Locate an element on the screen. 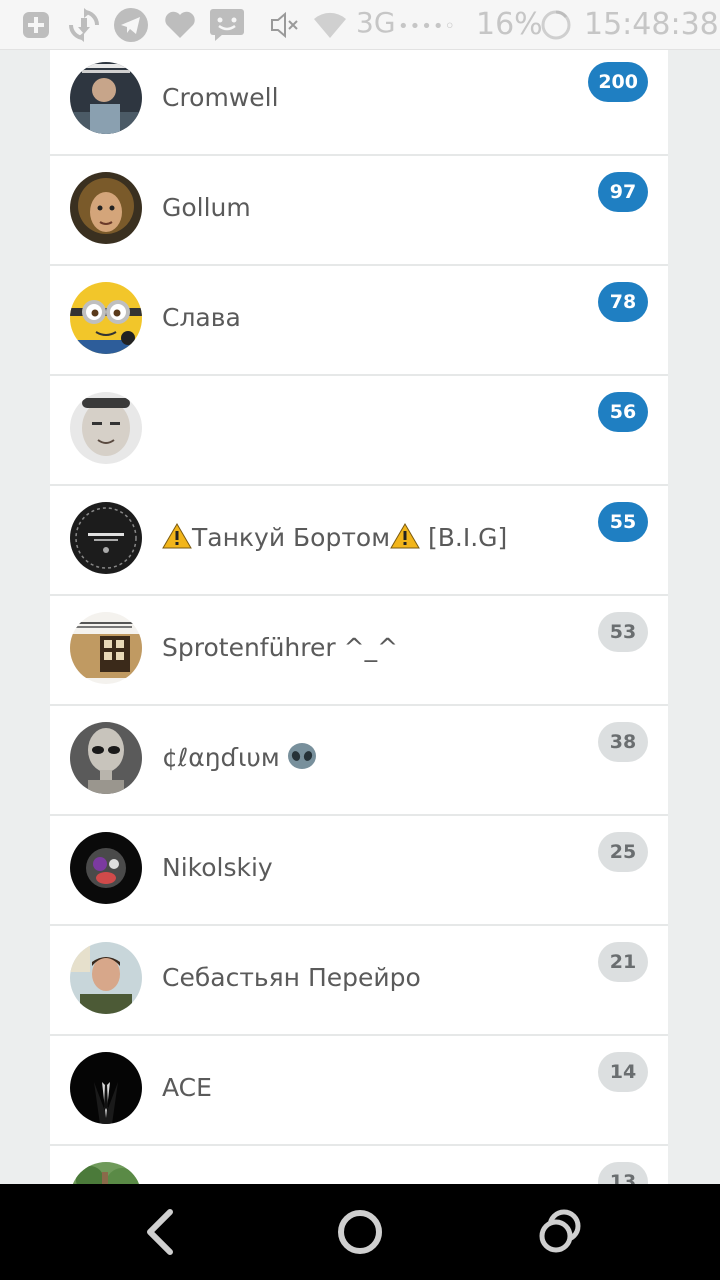 The height and width of the screenshot is (1280, 720). contact-name: Gollum is located at coordinates (206, 207).